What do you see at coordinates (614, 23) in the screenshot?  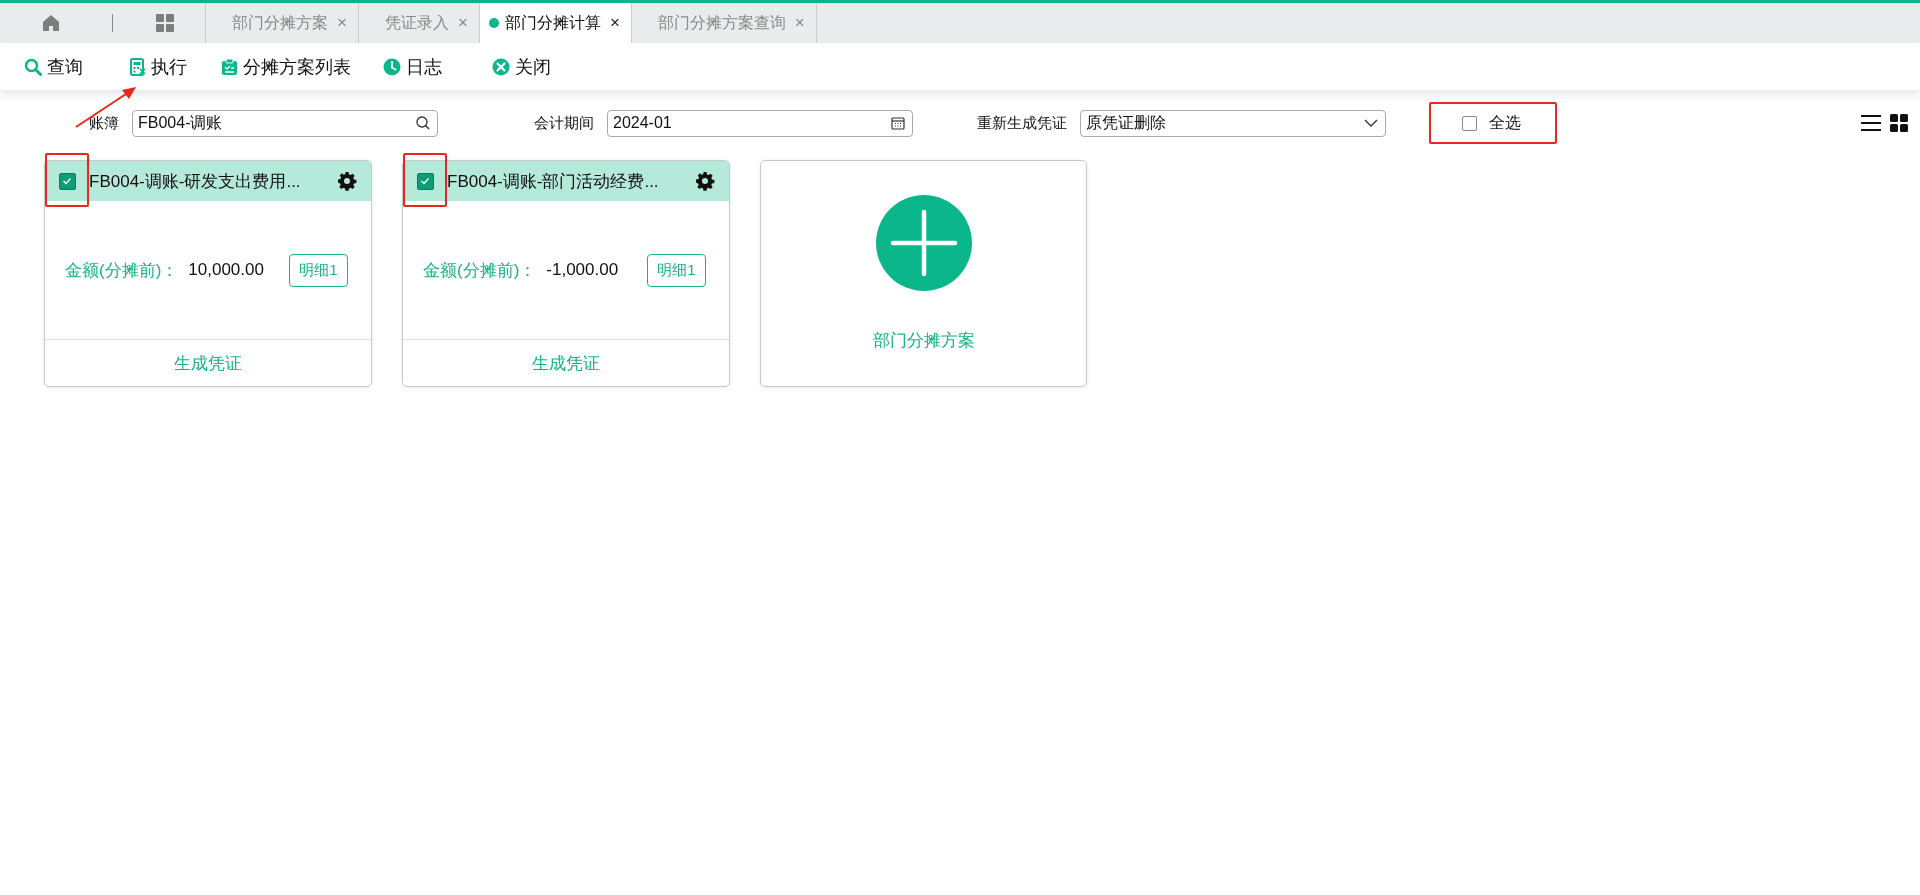 I see `close-icon: ×` at bounding box center [614, 23].